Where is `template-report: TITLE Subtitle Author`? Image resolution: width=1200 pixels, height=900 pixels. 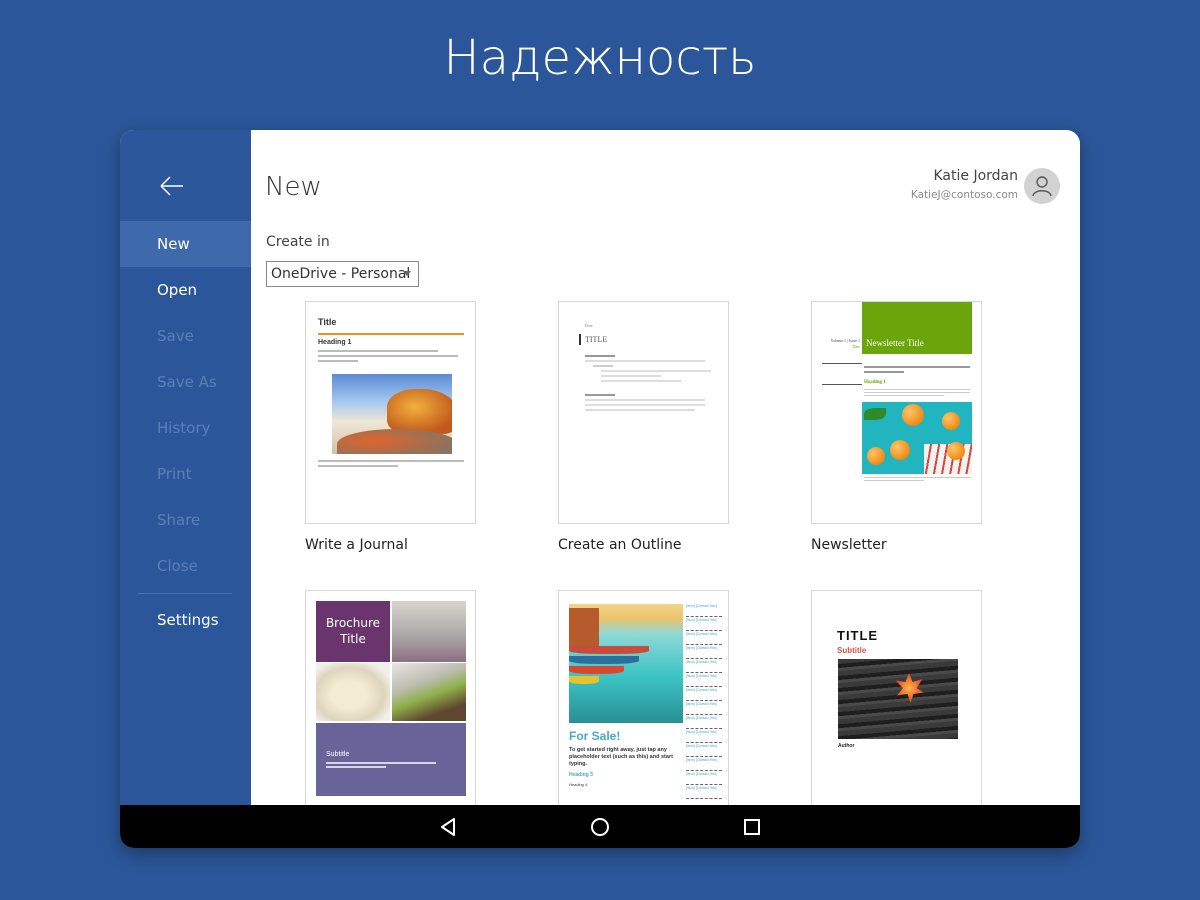 template-report: TITLE Subtitle Author is located at coordinates (896, 697).